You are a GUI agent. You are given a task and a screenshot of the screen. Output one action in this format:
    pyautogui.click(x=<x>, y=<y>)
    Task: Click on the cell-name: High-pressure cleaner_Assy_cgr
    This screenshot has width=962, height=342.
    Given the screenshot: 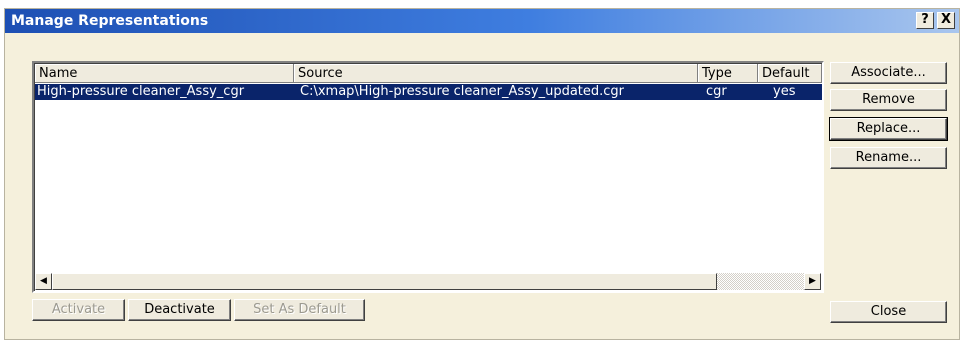 What is the action you would take?
    pyautogui.click(x=141, y=91)
    